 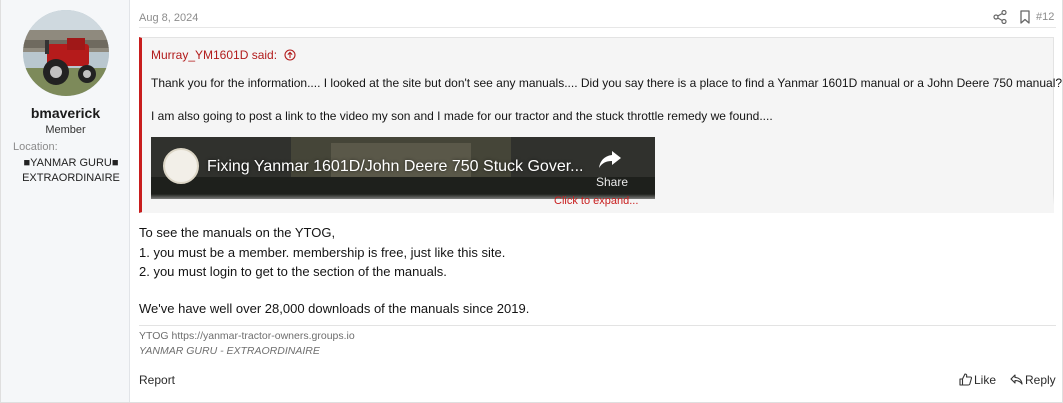 What do you see at coordinates (1040, 380) in the screenshot?
I see `reply-label: Reply` at bounding box center [1040, 380].